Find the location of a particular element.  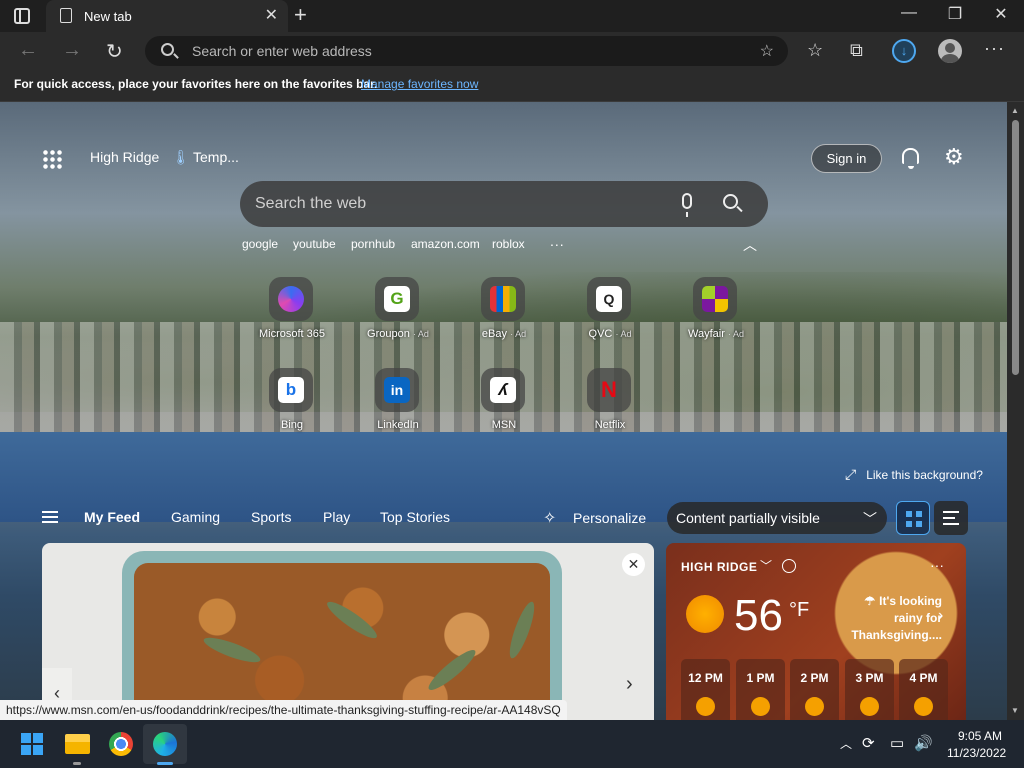

volume-icon: 🔊 is located at coordinates (923, 743).